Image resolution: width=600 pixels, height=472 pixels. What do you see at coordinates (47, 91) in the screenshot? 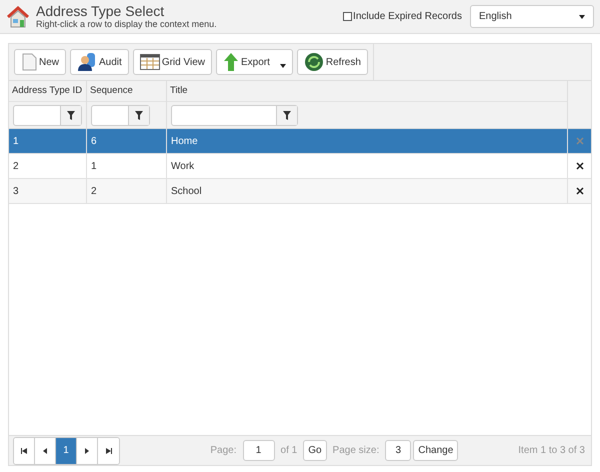
I see `column-header: Address Type ID` at bounding box center [47, 91].